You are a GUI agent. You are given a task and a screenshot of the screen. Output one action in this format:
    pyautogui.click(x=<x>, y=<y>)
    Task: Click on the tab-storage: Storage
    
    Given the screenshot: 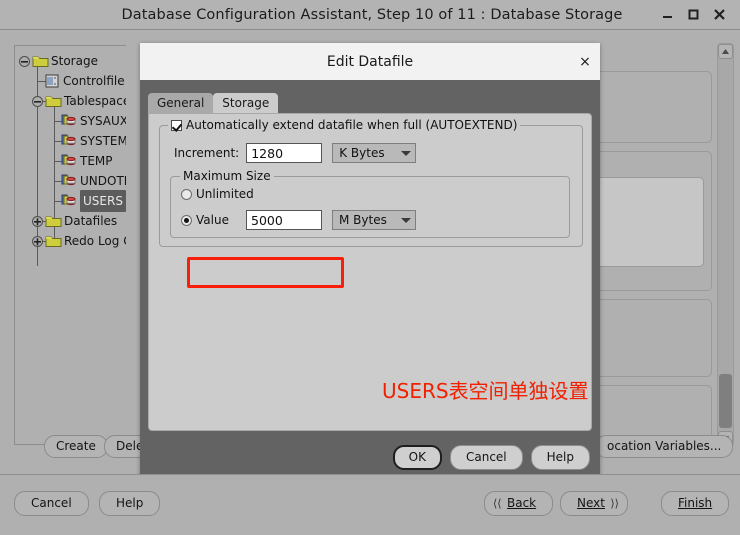 What is the action you would take?
    pyautogui.click(x=246, y=103)
    